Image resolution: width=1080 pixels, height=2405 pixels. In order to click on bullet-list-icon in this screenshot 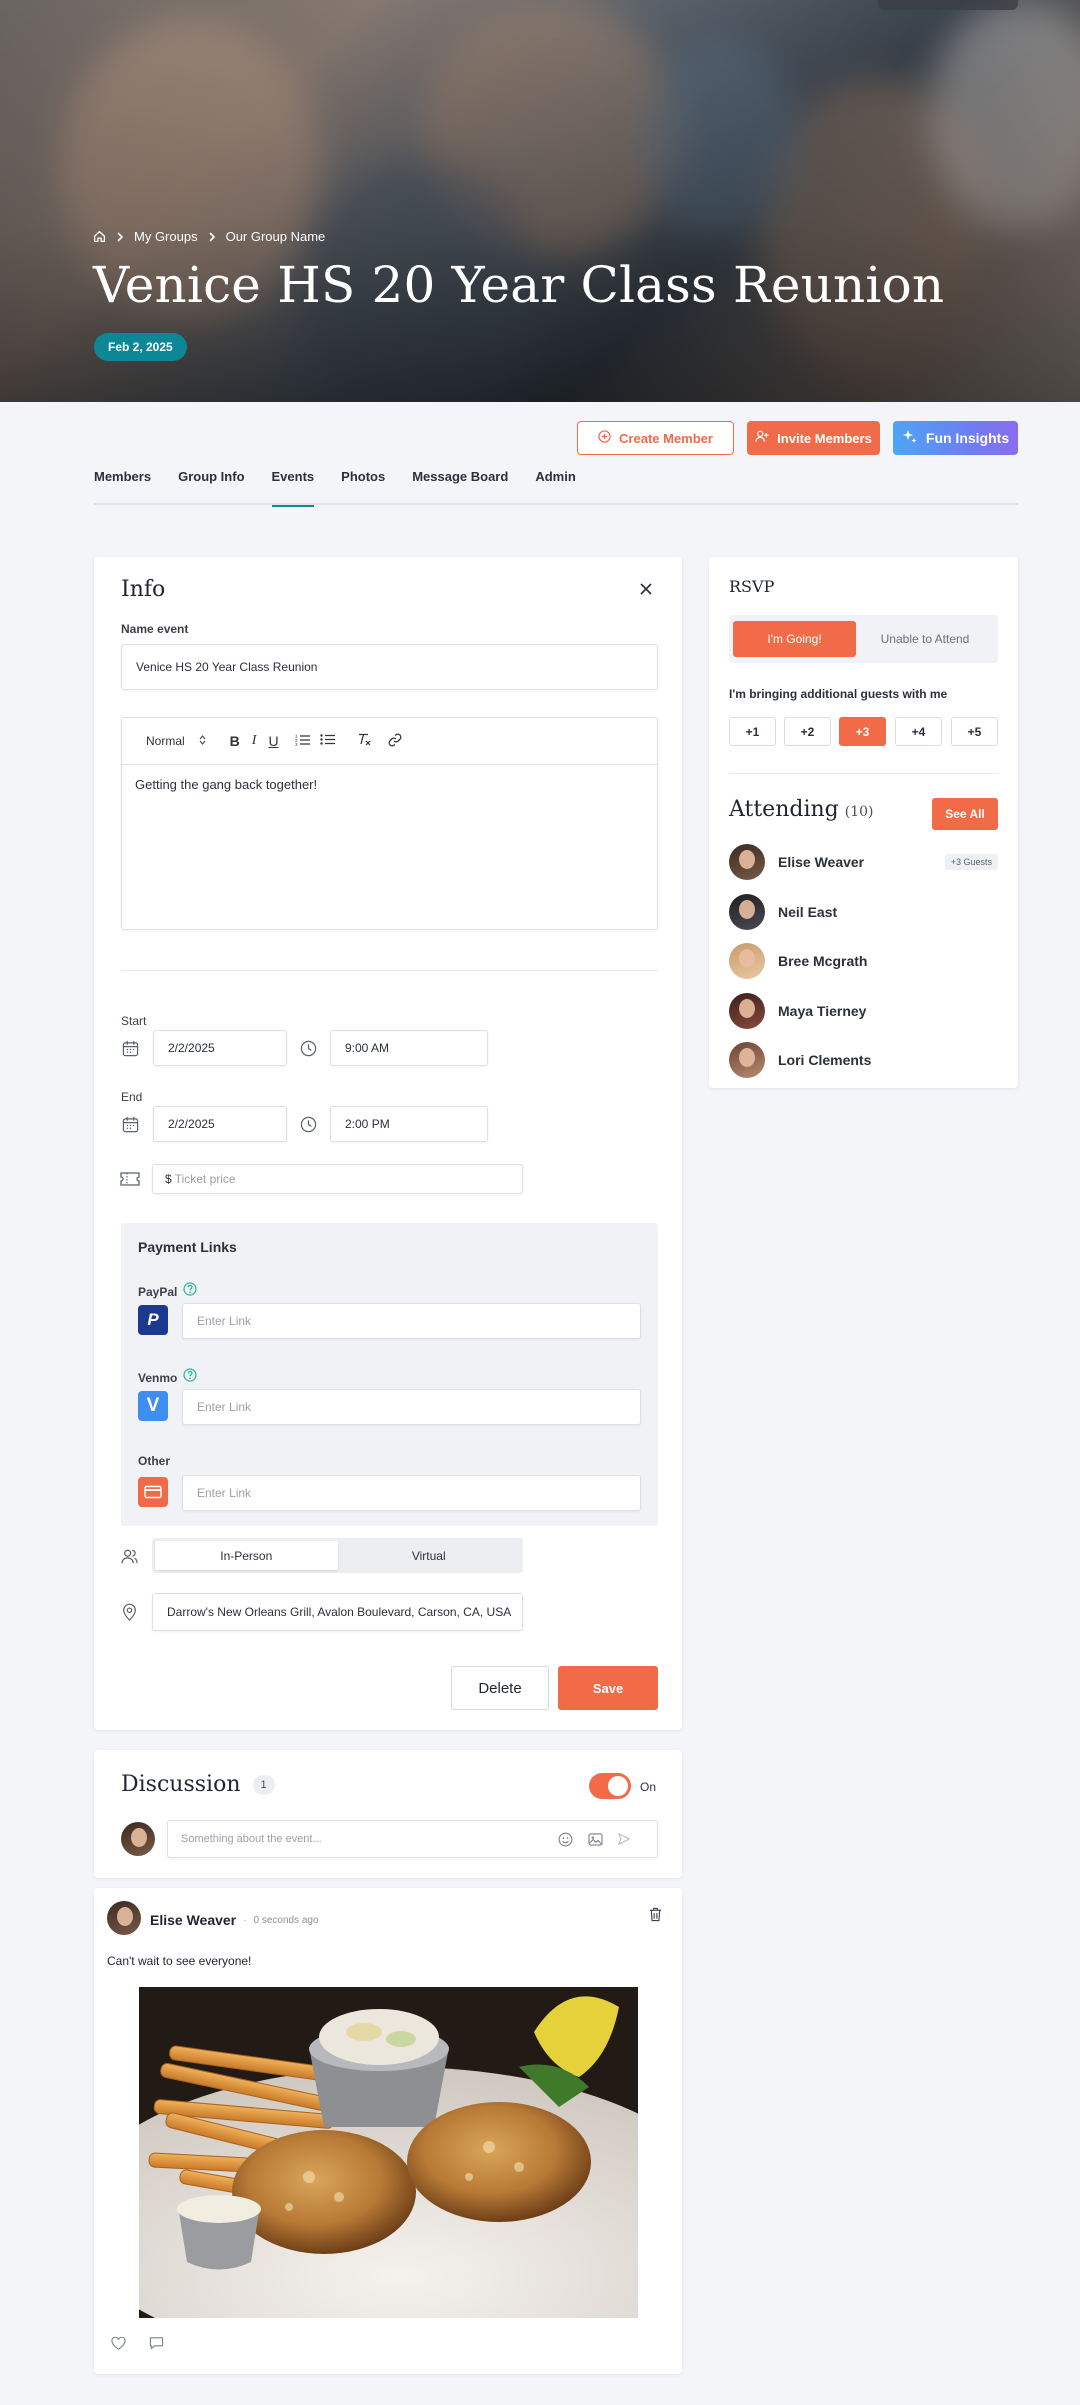, I will do `click(327, 741)`.